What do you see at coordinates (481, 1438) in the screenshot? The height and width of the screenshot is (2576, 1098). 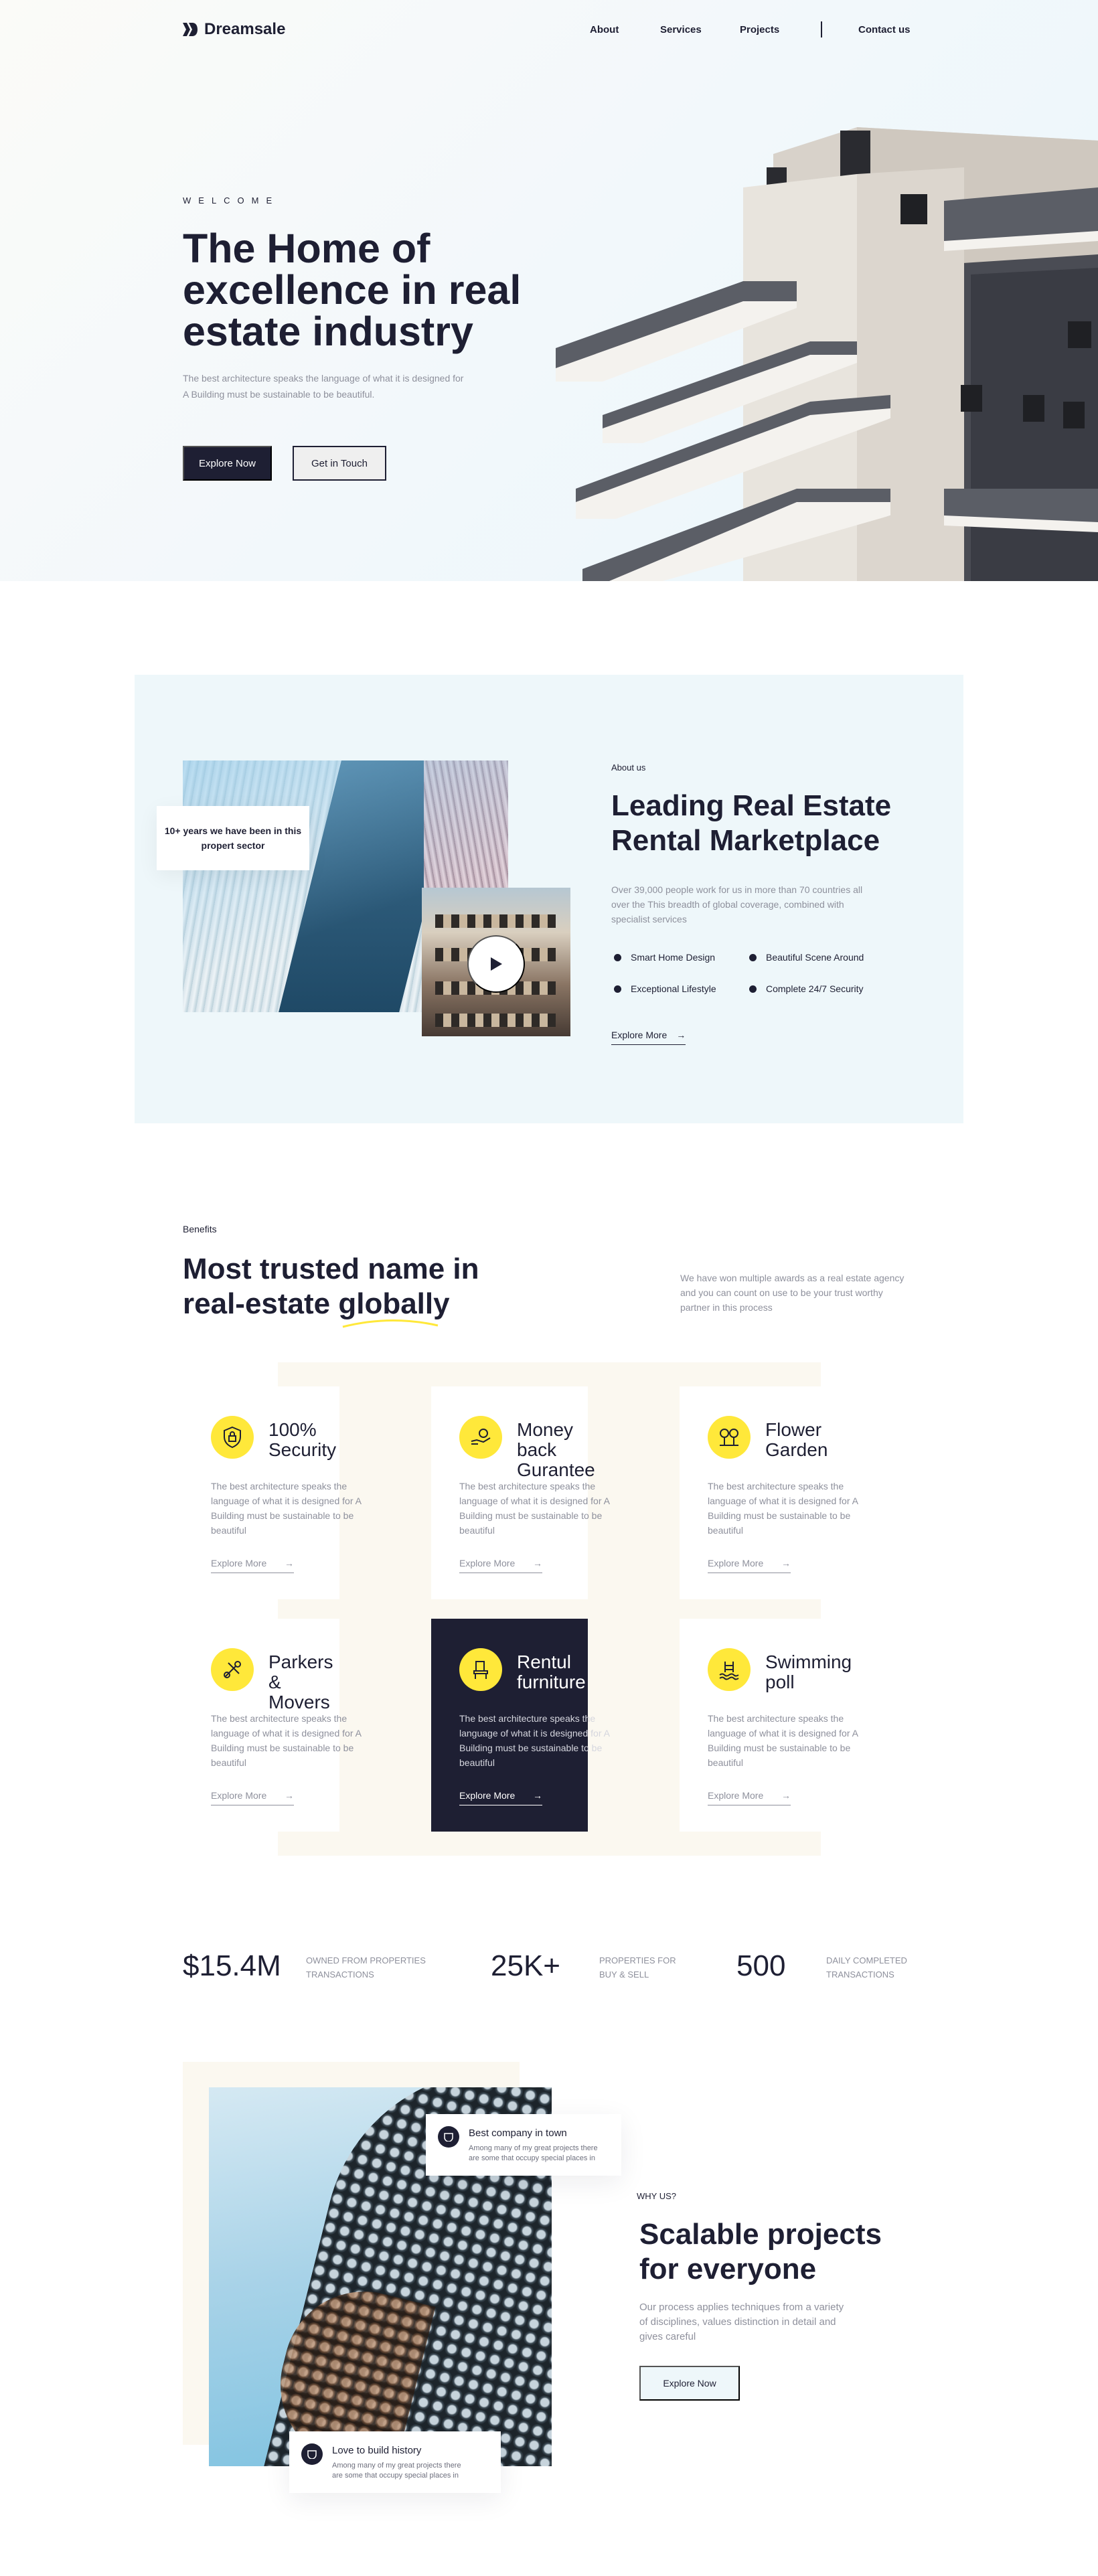 I see `money-hand-icon` at bounding box center [481, 1438].